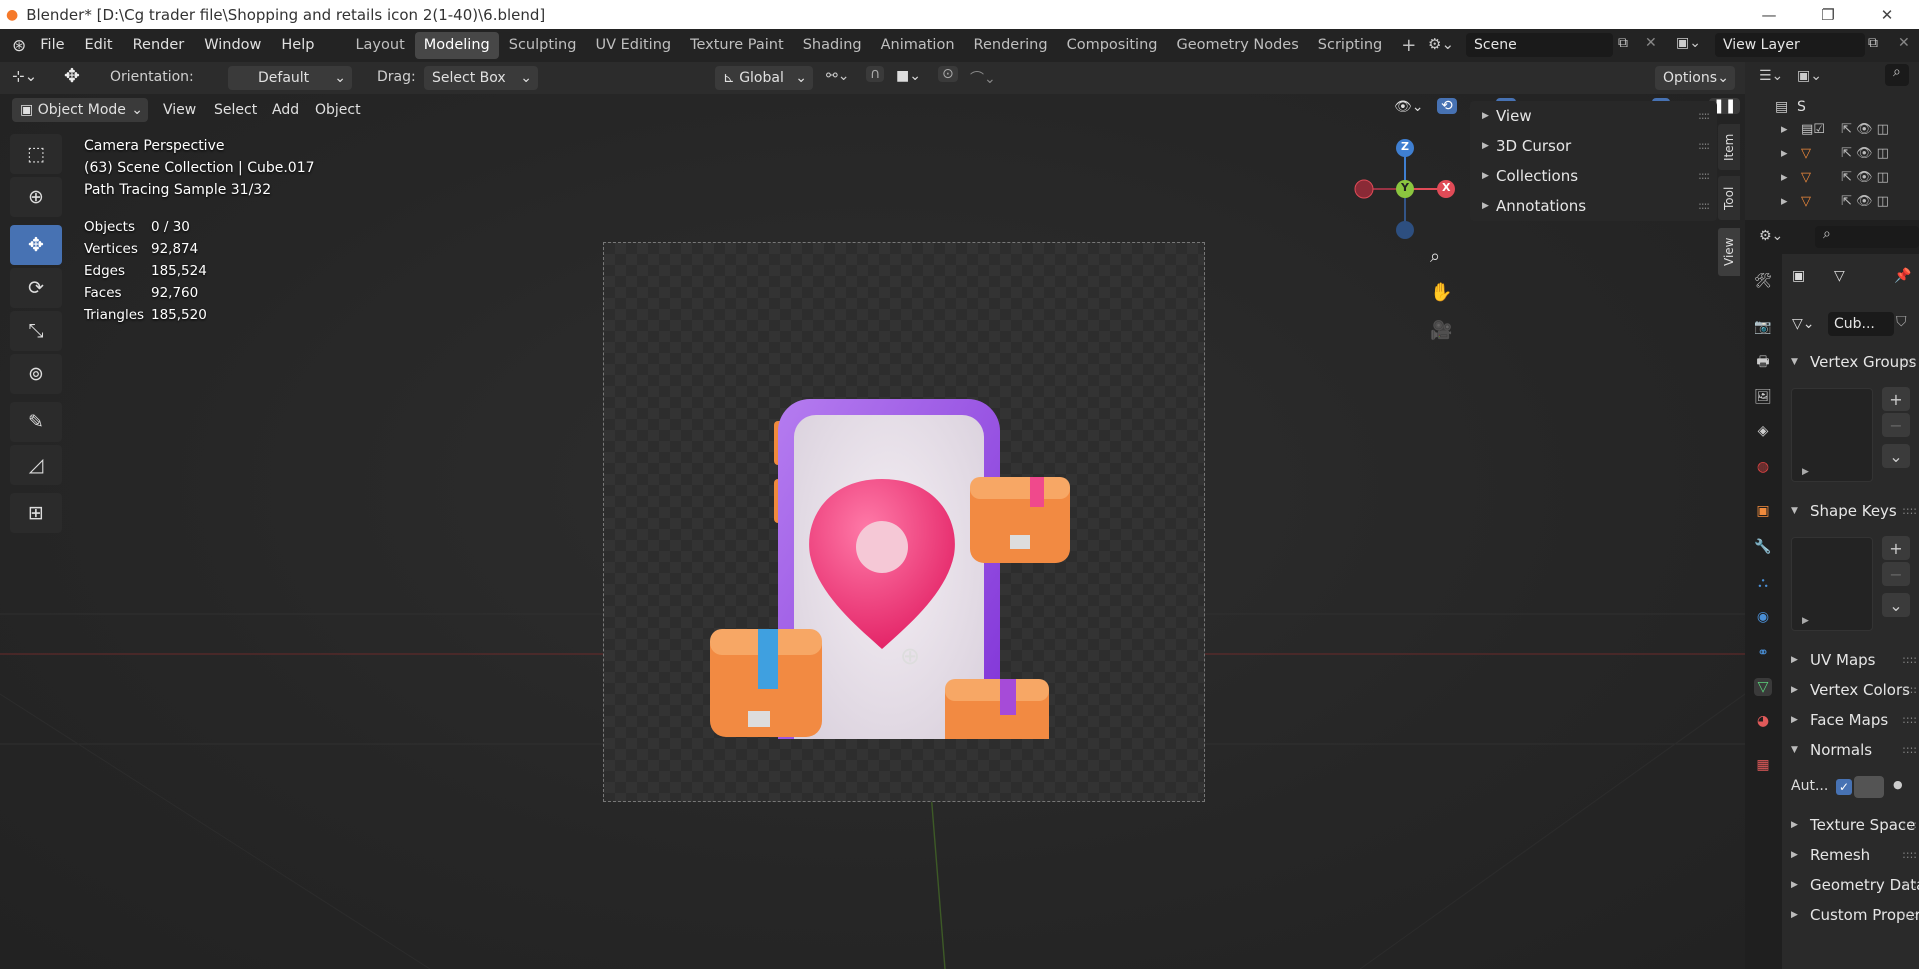 This screenshot has height=969, width=1919. Describe the element at coordinates (633, 45) in the screenshot. I see `tab-uv-editing: UV Editing` at that location.